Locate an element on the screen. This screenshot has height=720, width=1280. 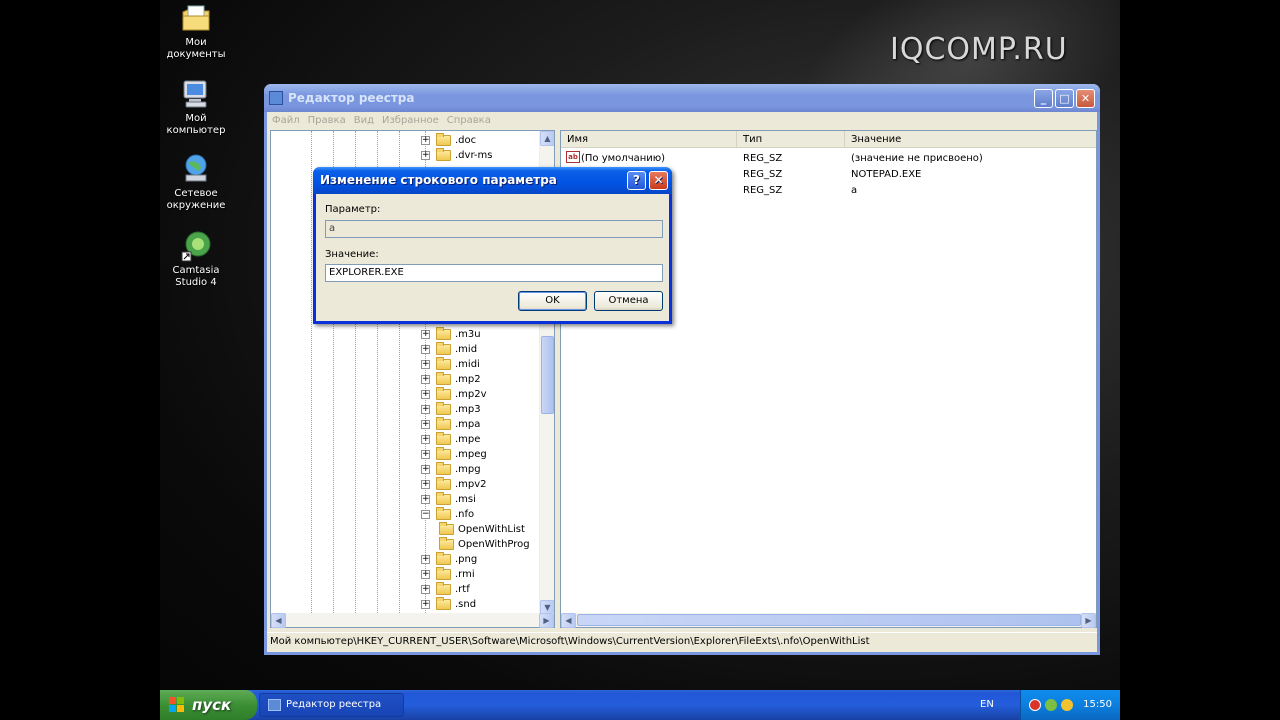
window-titlebar: Редактор реестра _ □ ✕ is located at coordinates (682, 98).